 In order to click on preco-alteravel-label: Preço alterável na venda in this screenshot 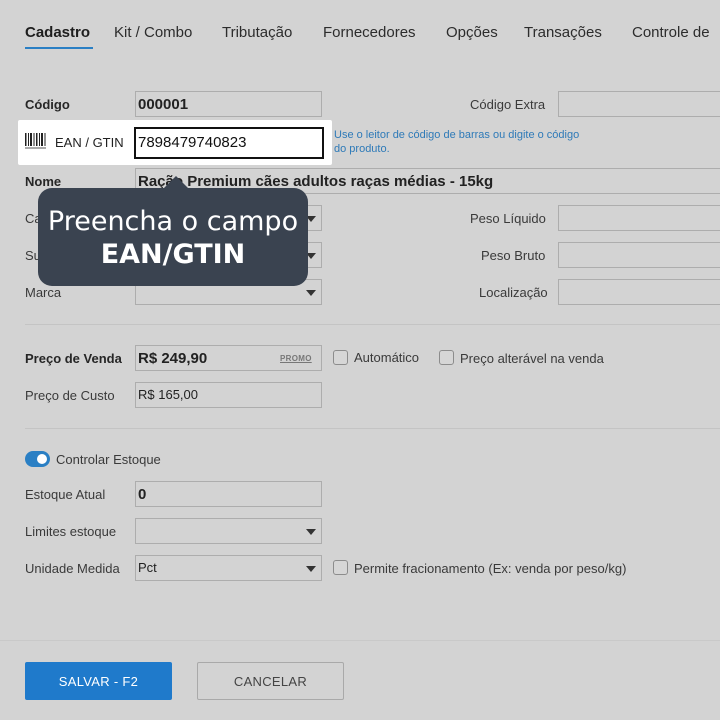, I will do `click(532, 358)`.